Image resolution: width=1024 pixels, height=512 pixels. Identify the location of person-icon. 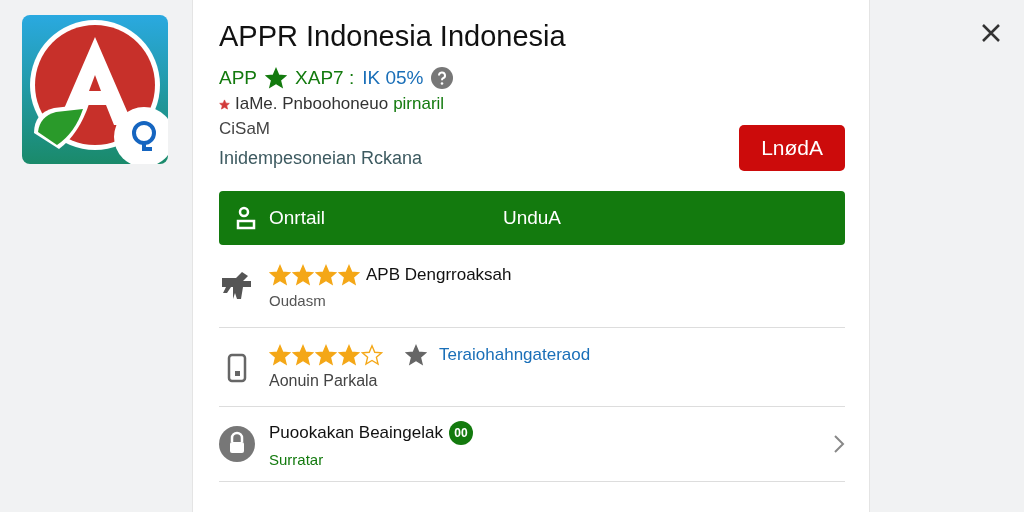
(246, 218).